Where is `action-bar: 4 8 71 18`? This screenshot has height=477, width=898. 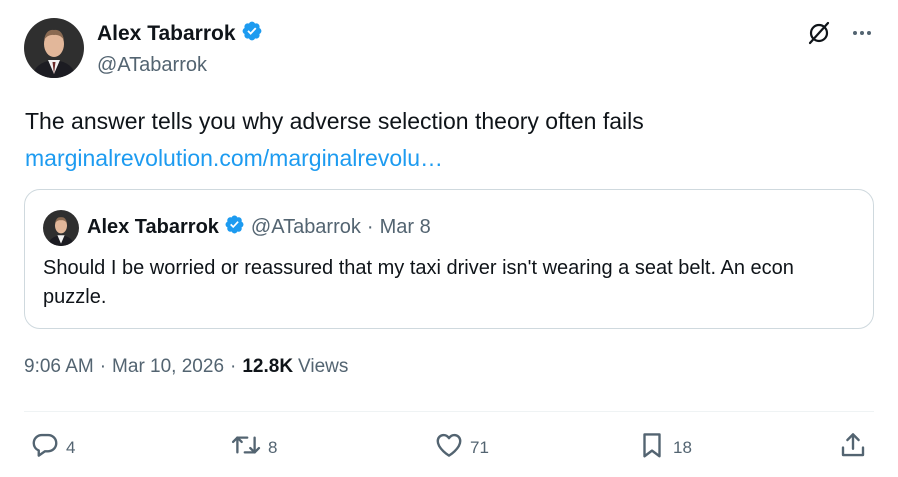
action-bar: 4 8 71 18 is located at coordinates (449, 448).